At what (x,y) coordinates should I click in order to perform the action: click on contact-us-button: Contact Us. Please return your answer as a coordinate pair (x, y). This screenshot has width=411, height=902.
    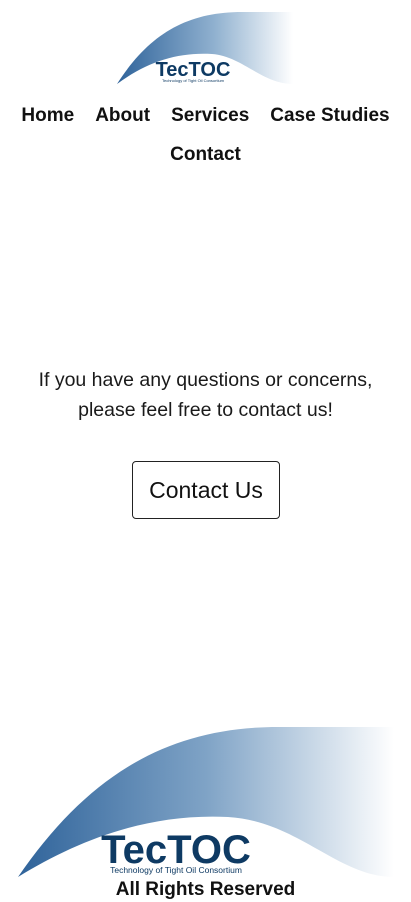
    Looking at the image, I should click on (206, 490).